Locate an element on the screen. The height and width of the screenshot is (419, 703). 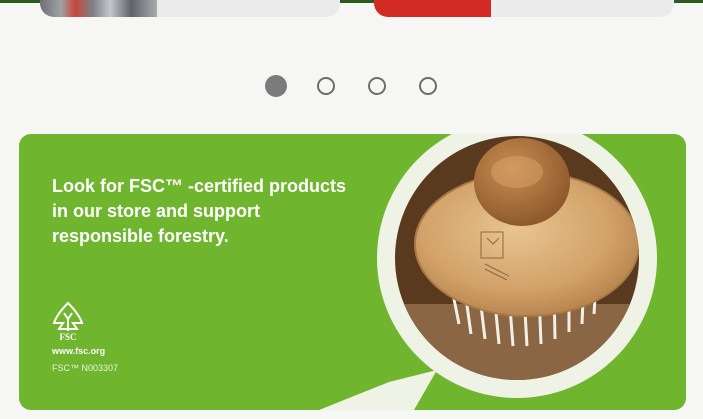
fsc-logo-text: FSC is located at coordinates (67, 336).